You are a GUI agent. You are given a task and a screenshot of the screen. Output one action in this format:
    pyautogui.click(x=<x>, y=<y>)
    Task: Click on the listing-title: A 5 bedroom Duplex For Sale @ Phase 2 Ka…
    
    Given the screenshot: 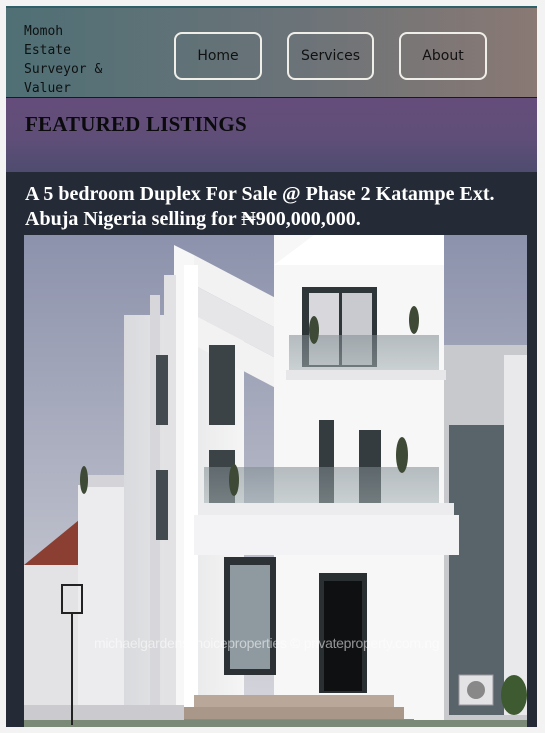 What is the action you would take?
    pyautogui.click(x=275, y=207)
    